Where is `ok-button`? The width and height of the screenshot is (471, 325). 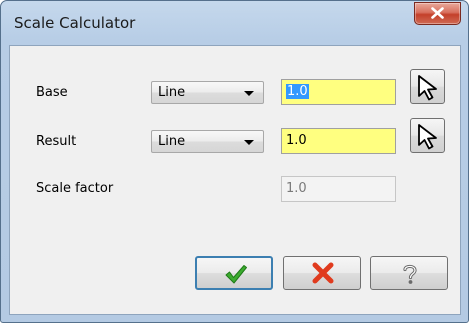 ok-button is located at coordinates (234, 273).